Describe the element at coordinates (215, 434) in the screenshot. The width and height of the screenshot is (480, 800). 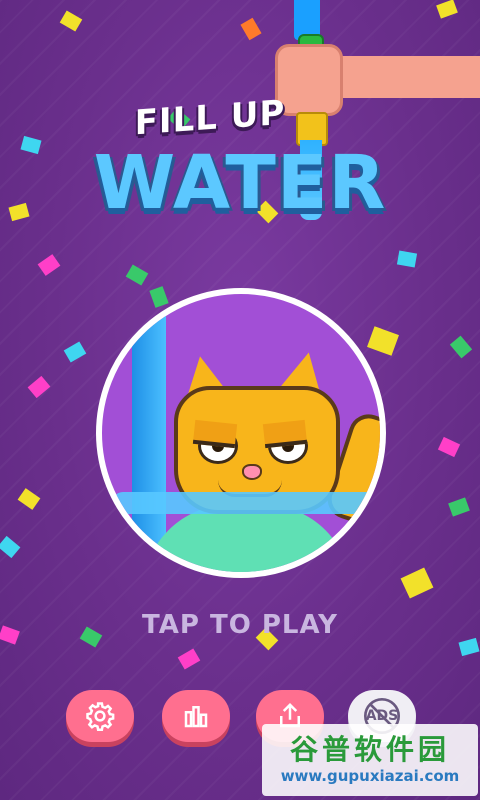
I see `cat-eyelid-left` at that location.